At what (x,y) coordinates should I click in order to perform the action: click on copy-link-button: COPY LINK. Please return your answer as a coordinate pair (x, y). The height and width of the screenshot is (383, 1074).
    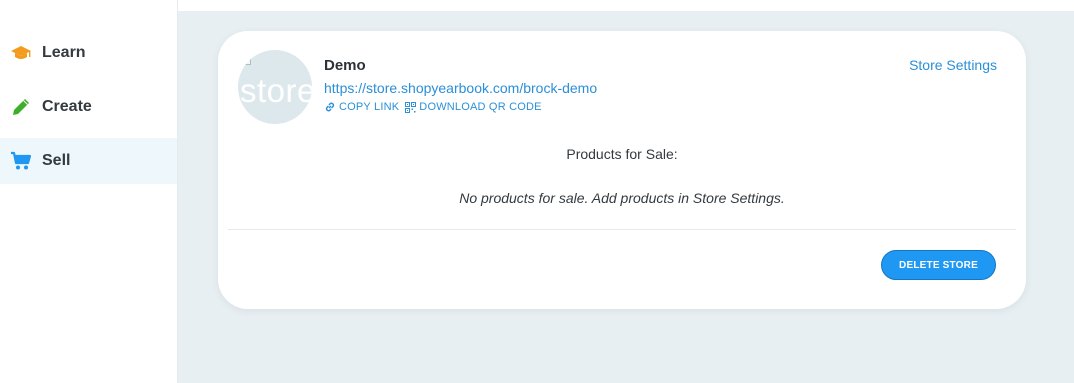
    Looking at the image, I should click on (361, 107).